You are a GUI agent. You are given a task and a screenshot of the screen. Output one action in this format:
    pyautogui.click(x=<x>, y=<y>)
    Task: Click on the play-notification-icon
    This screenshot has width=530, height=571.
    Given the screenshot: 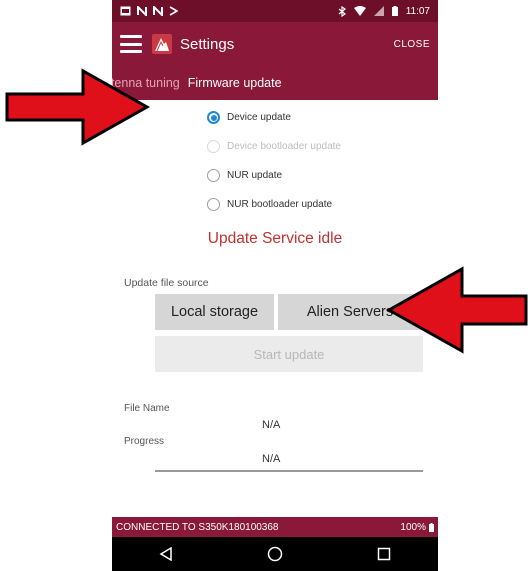 What is the action you would take?
    pyautogui.click(x=173, y=11)
    